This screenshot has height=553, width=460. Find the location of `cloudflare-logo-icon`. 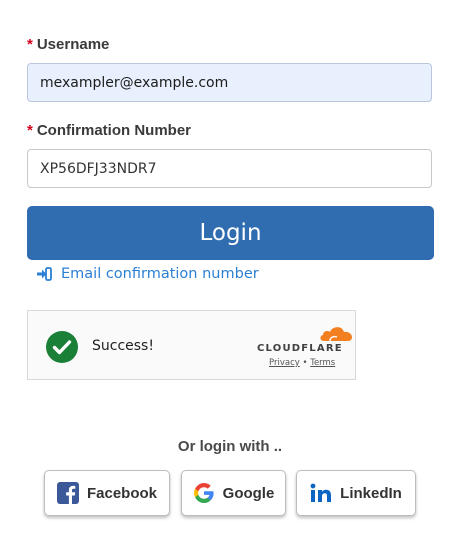

cloudflare-logo-icon is located at coordinates (336, 333).